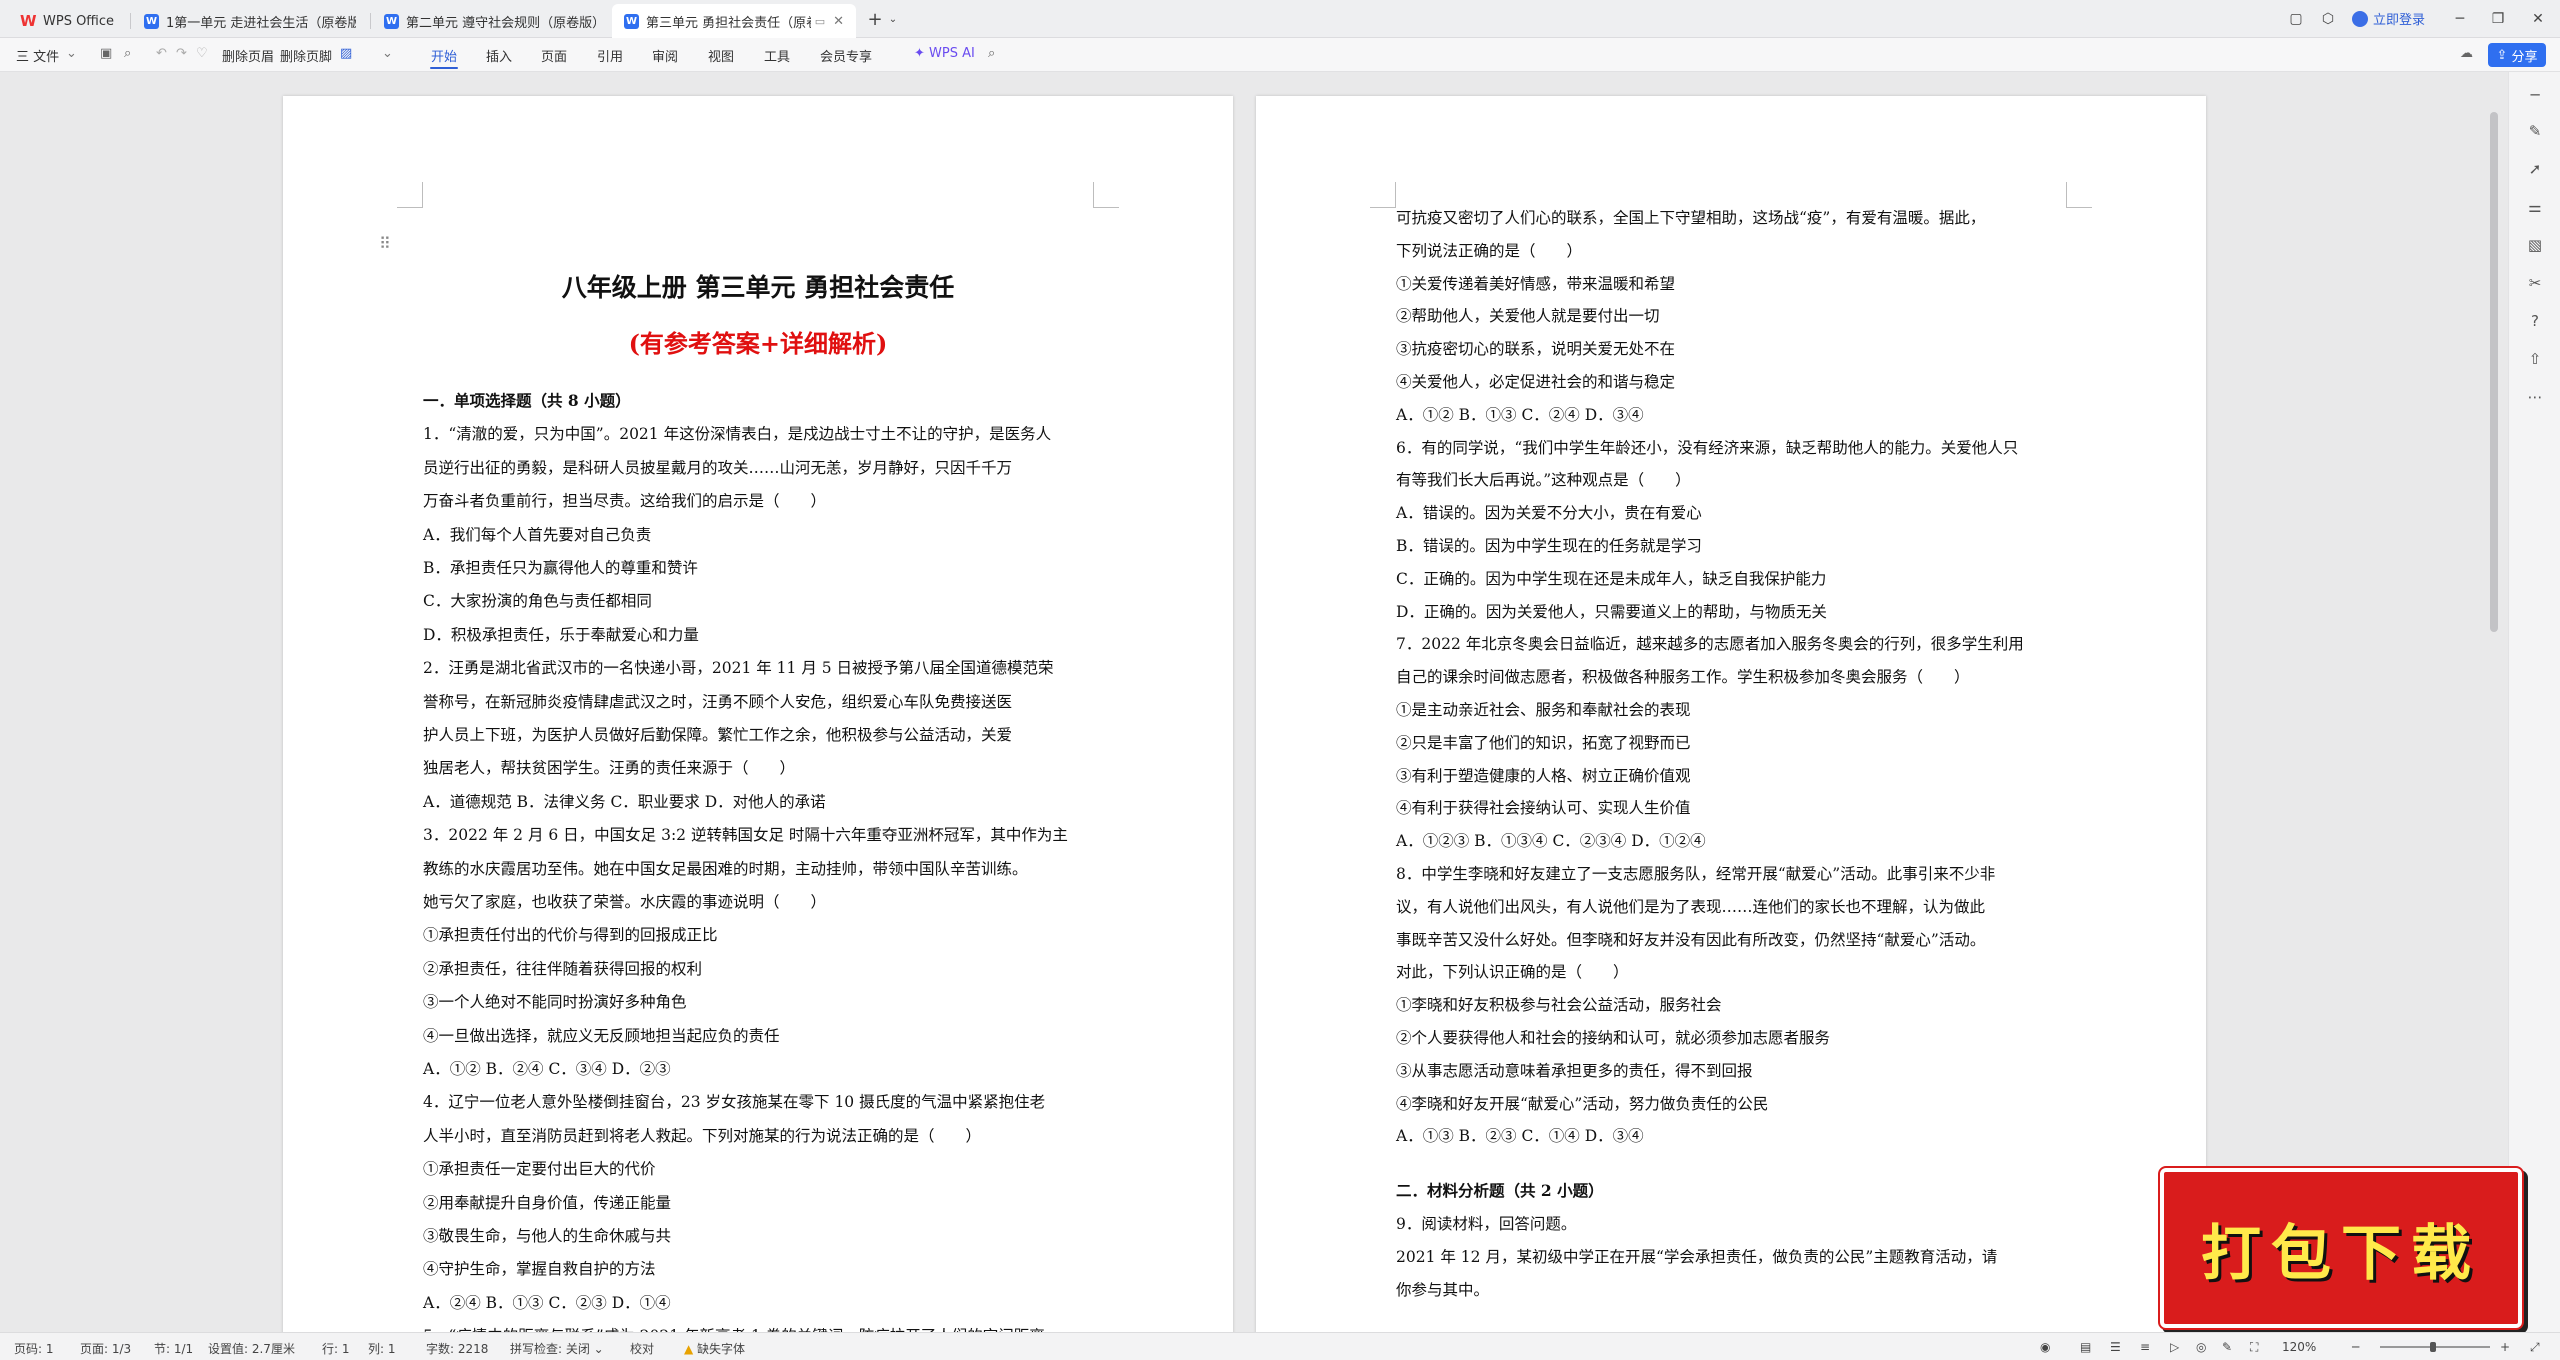 This screenshot has height=1360, width=2560. I want to click on cursor-icon: ➚, so click(2535, 169).